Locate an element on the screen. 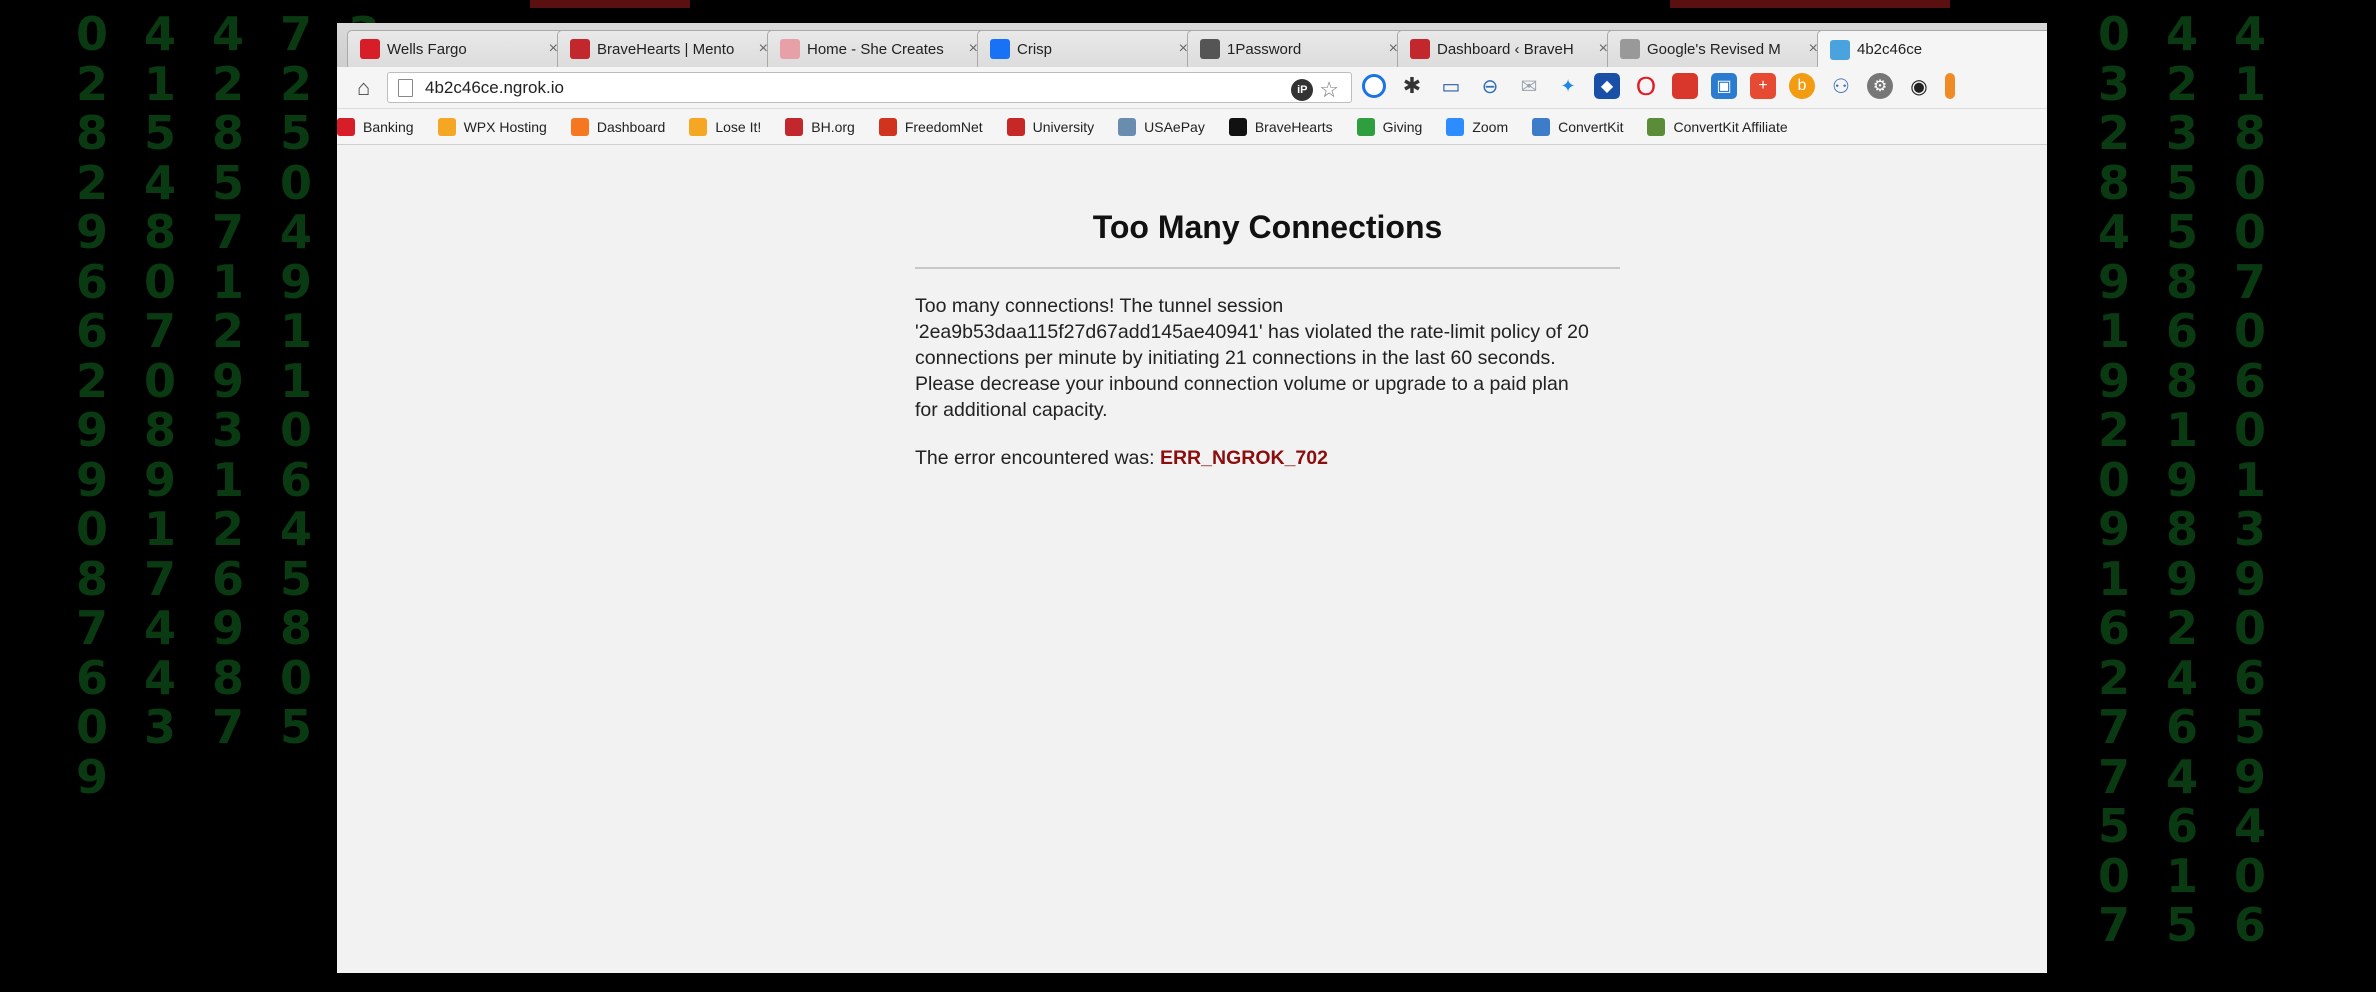 This screenshot has height=992, width=2376. bookmark-label: Zoom is located at coordinates (1490, 126).